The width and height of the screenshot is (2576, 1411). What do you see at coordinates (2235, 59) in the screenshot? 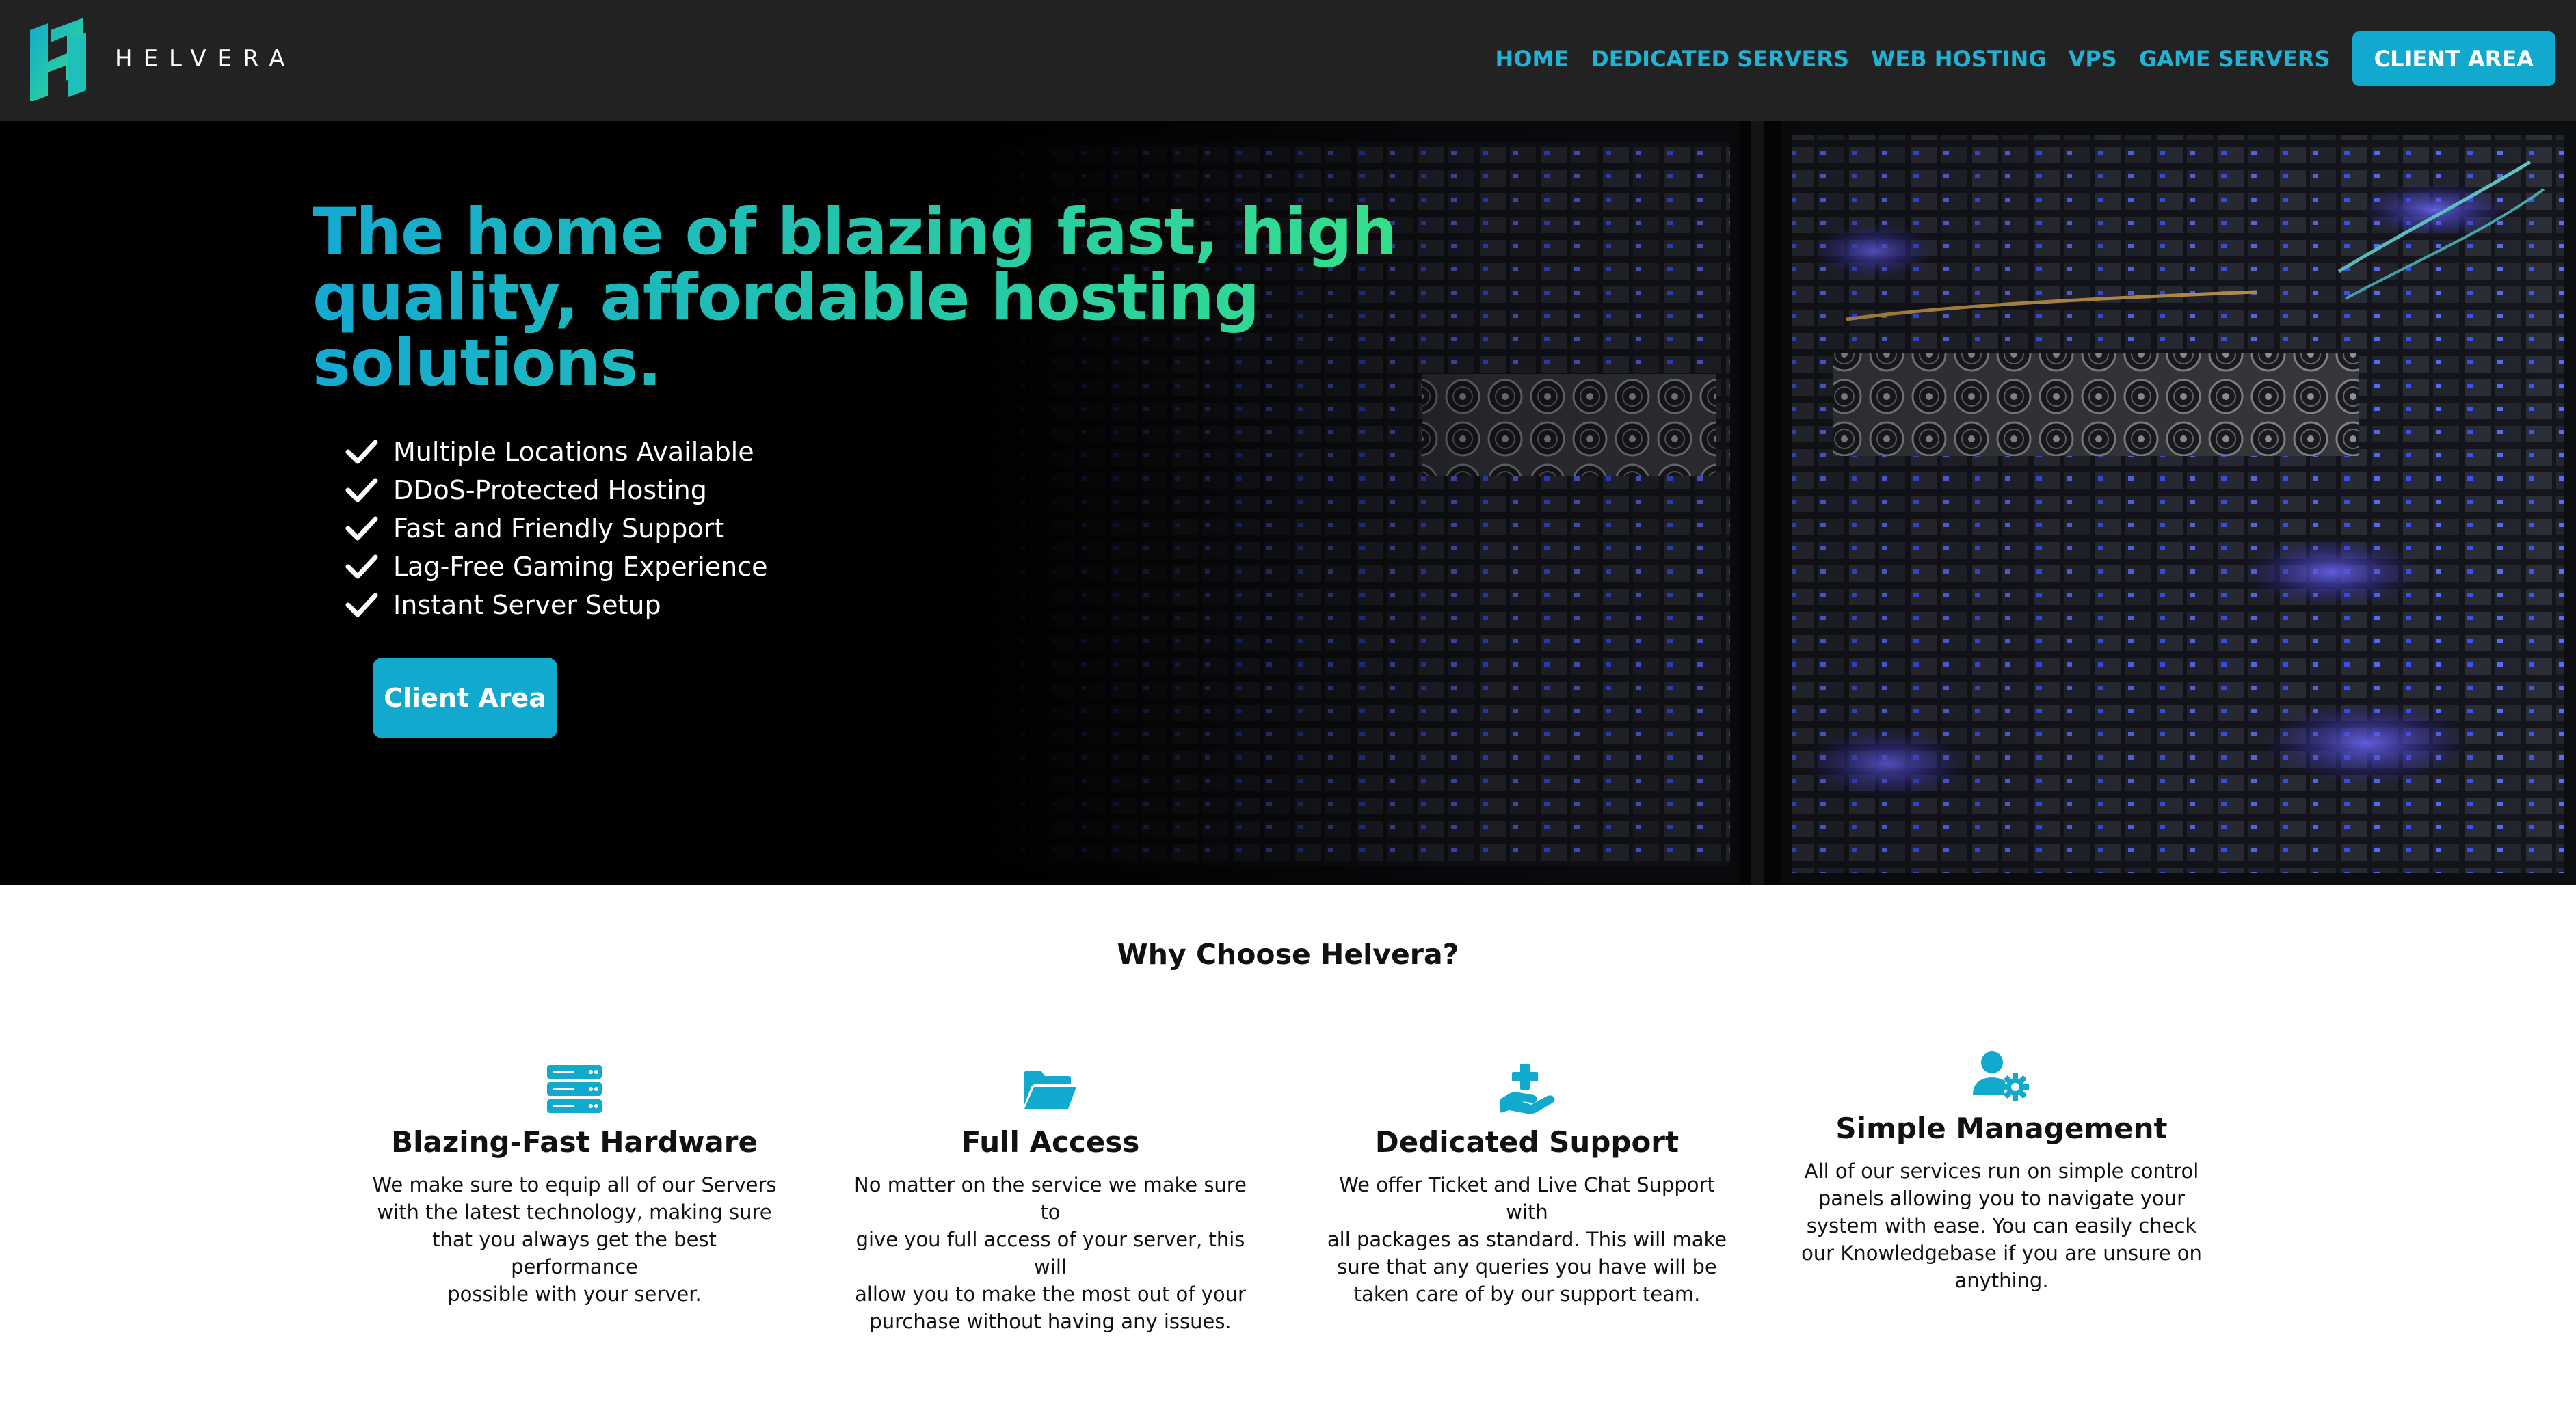
I see `nav-game-servers: GAME SERVERS` at bounding box center [2235, 59].